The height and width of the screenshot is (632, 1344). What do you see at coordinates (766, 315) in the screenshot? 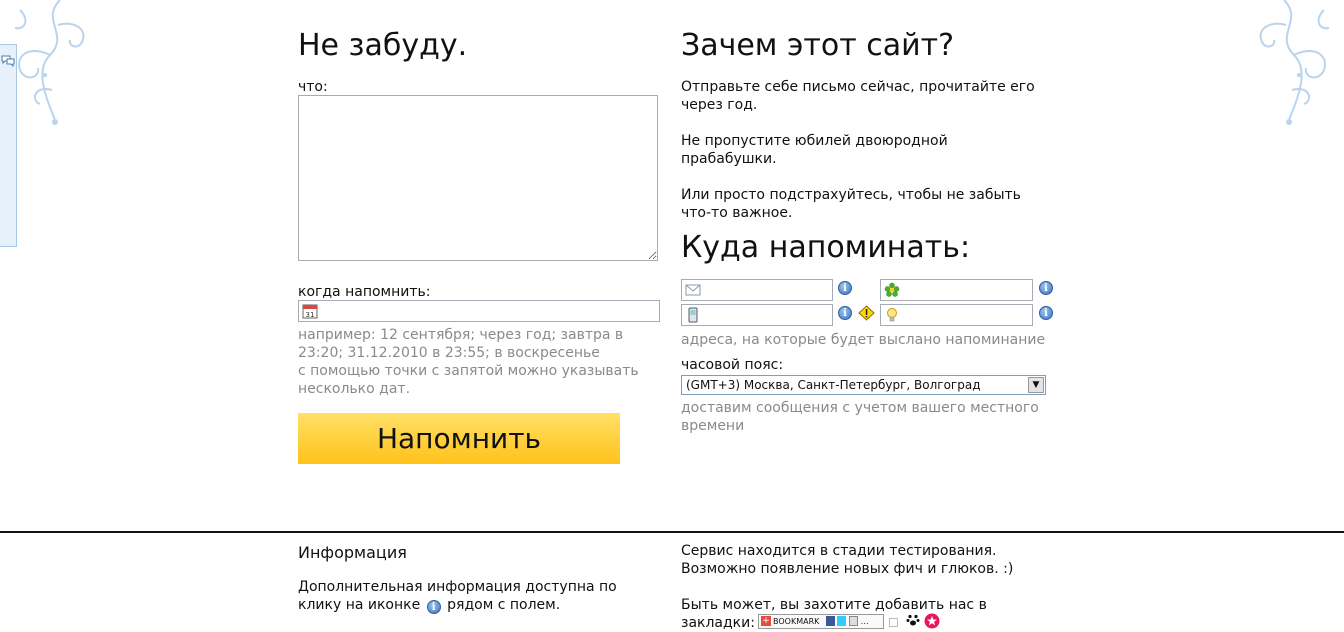
I see `phone-input` at bounding box center [766, 315].